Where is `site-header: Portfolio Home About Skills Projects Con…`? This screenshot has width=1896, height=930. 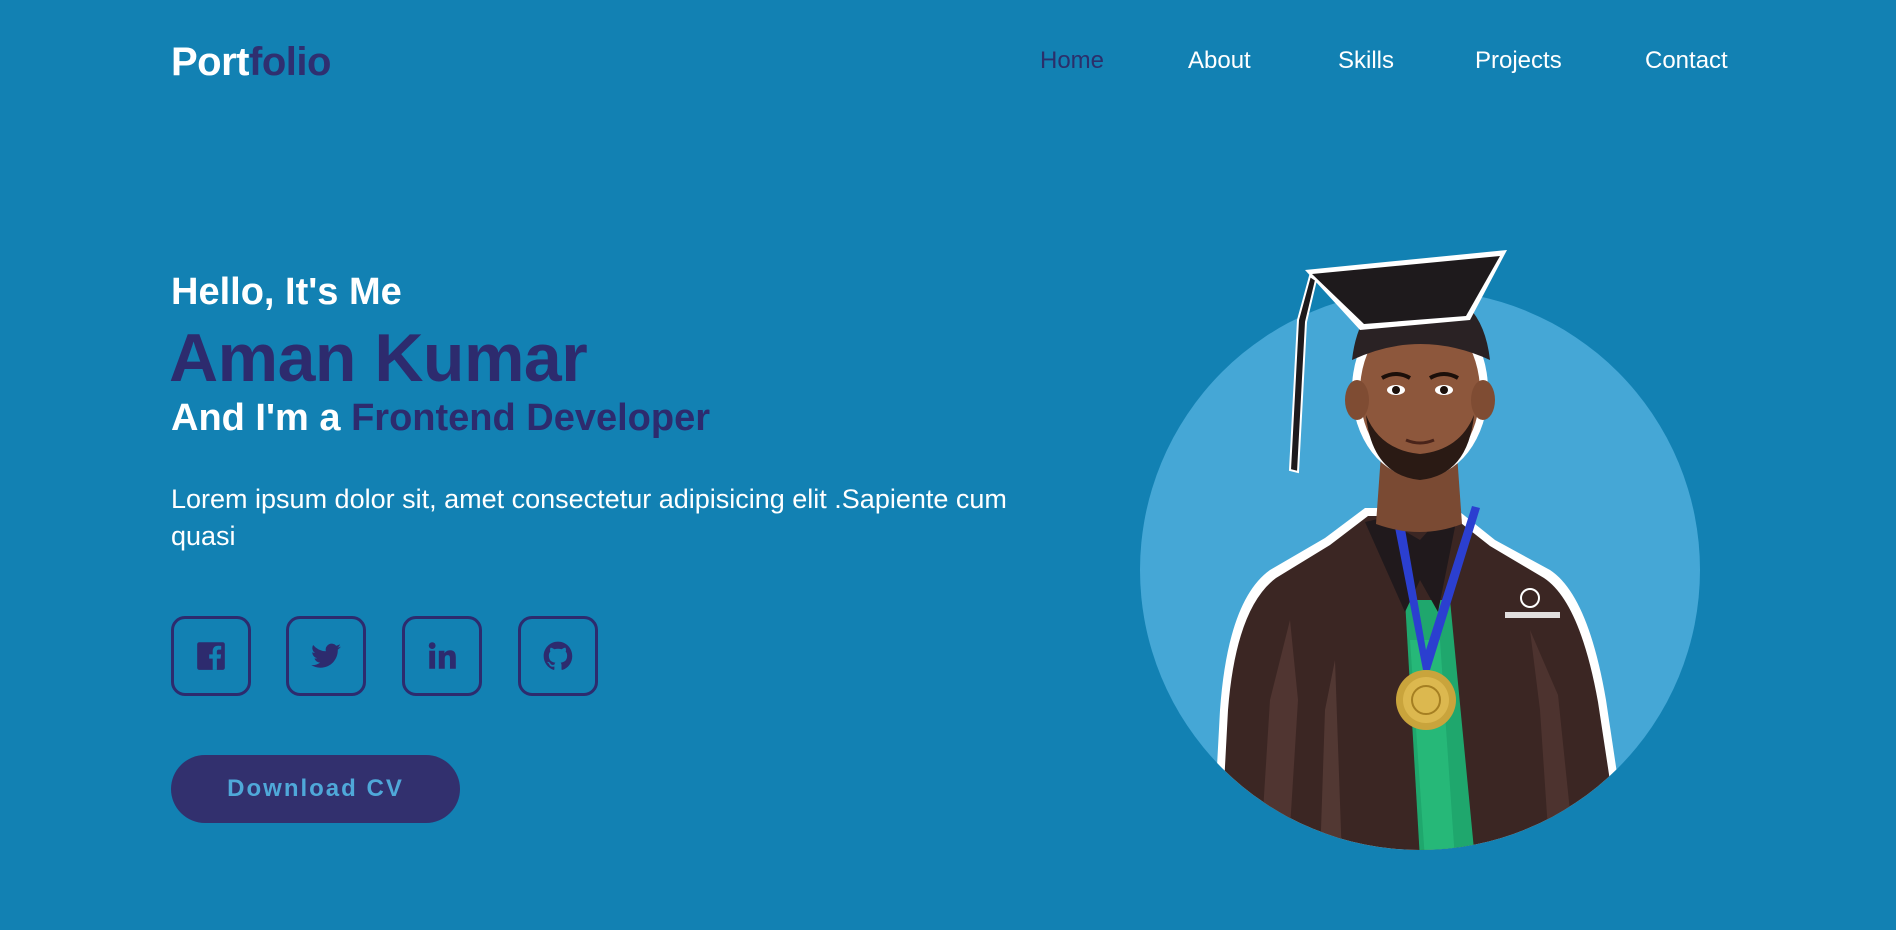 site-header: Portfolio Home About Skills Projects Con… is located at coordinates (948, 62).